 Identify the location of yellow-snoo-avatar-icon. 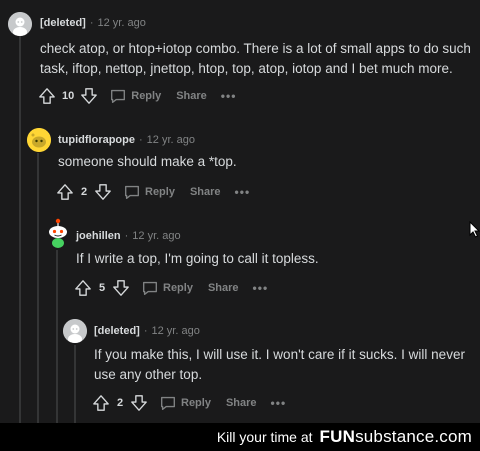
(39, 140).